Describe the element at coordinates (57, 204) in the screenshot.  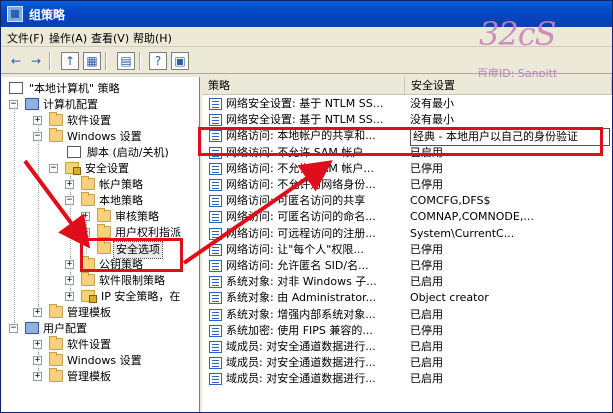
I see `arrow-to-security-options` at that location.